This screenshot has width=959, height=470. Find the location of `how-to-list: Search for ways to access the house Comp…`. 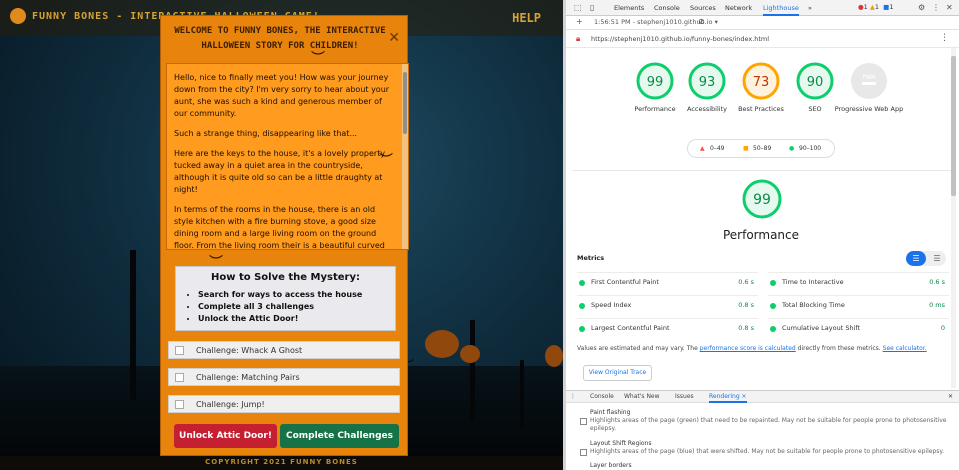

how-to-list: Search for ways to access the house Comp… is located at coordinates (285, 307).